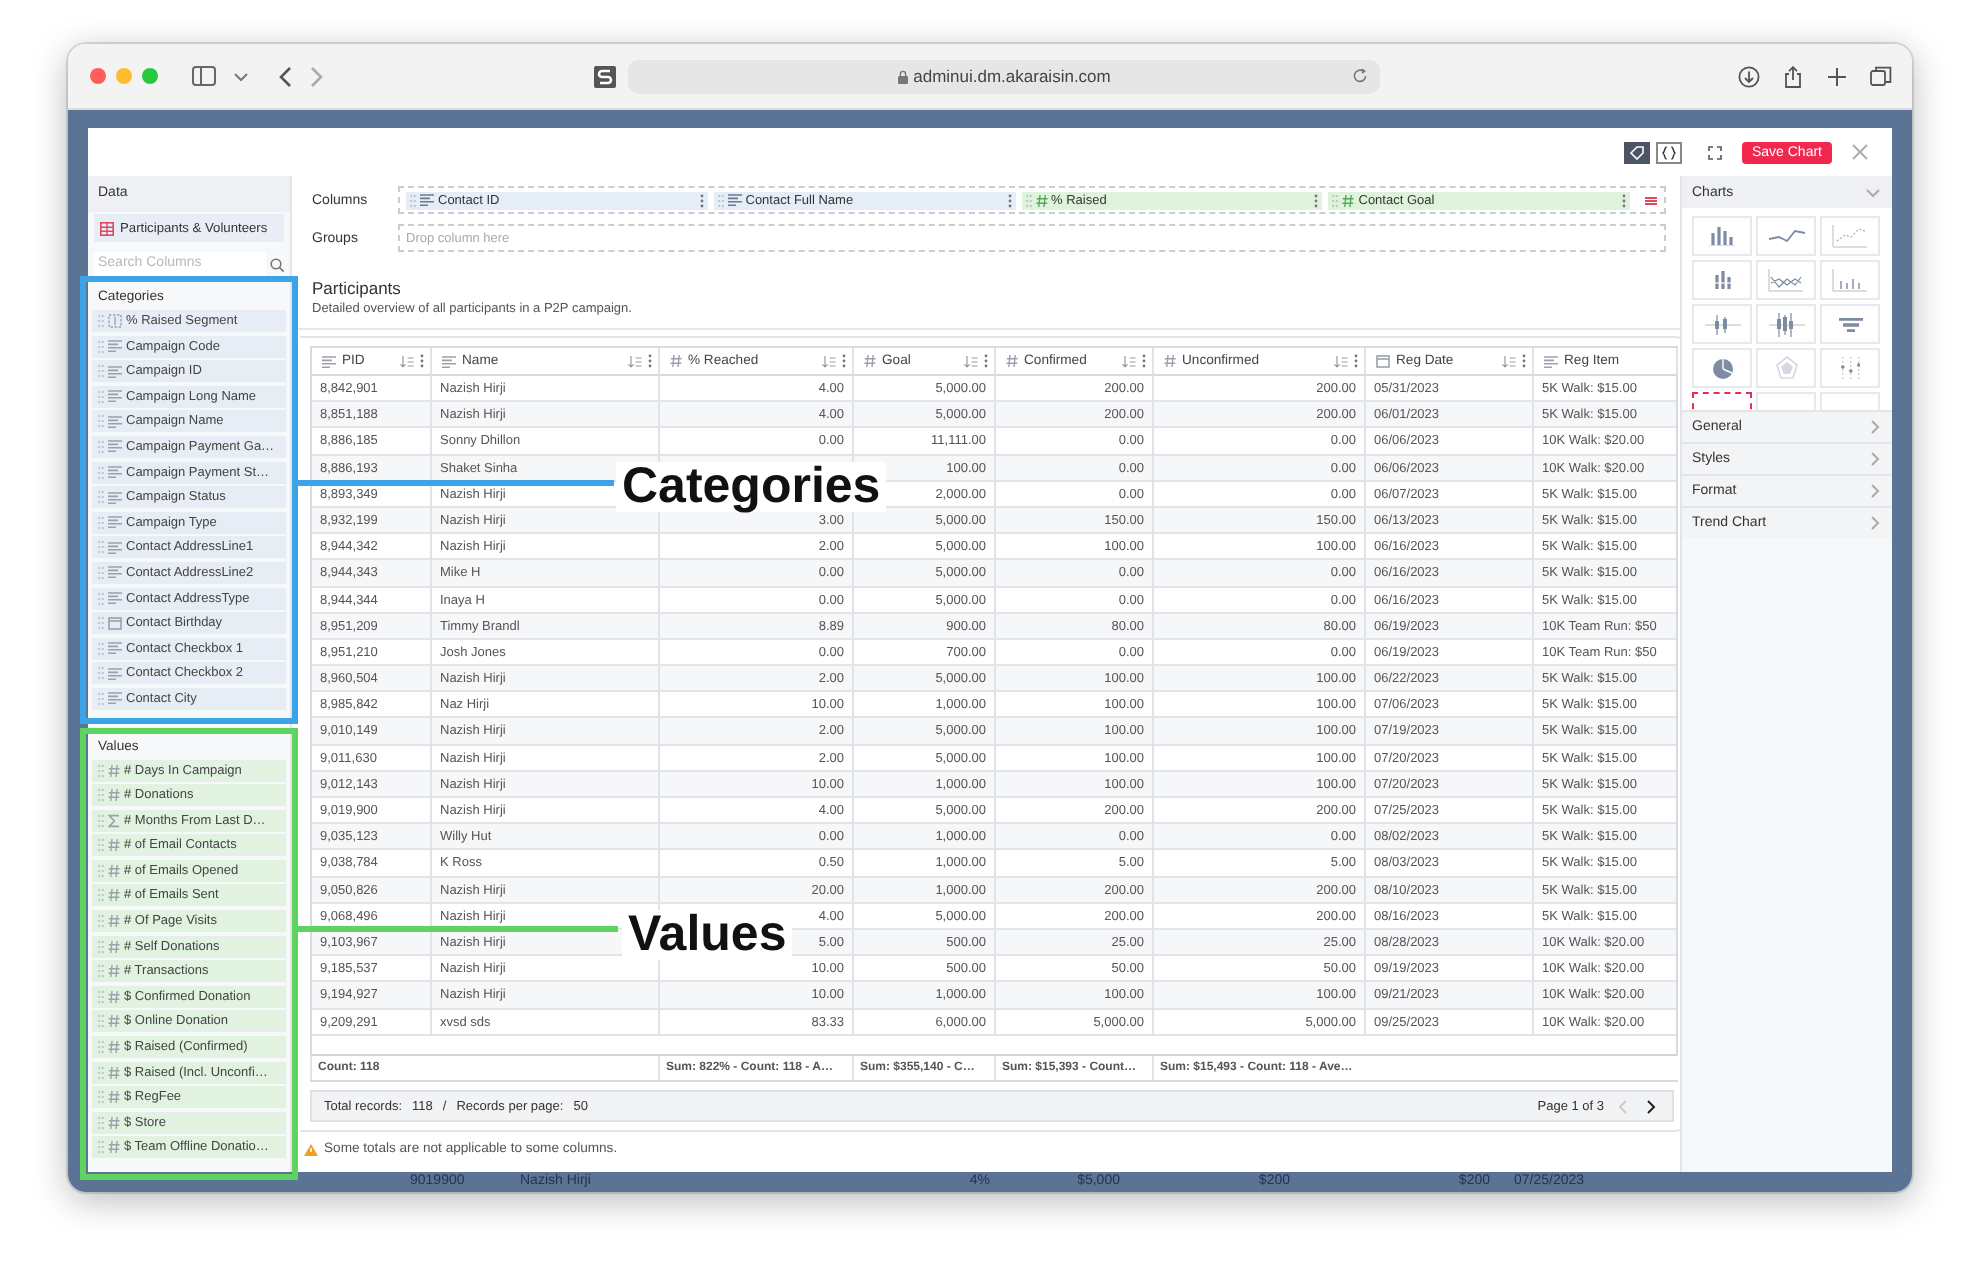 The height and width of the screenshot is (1282, 1980). Describe the element at coordinates (1793, 76) in the screenshot. I see `share-icon` at that location.